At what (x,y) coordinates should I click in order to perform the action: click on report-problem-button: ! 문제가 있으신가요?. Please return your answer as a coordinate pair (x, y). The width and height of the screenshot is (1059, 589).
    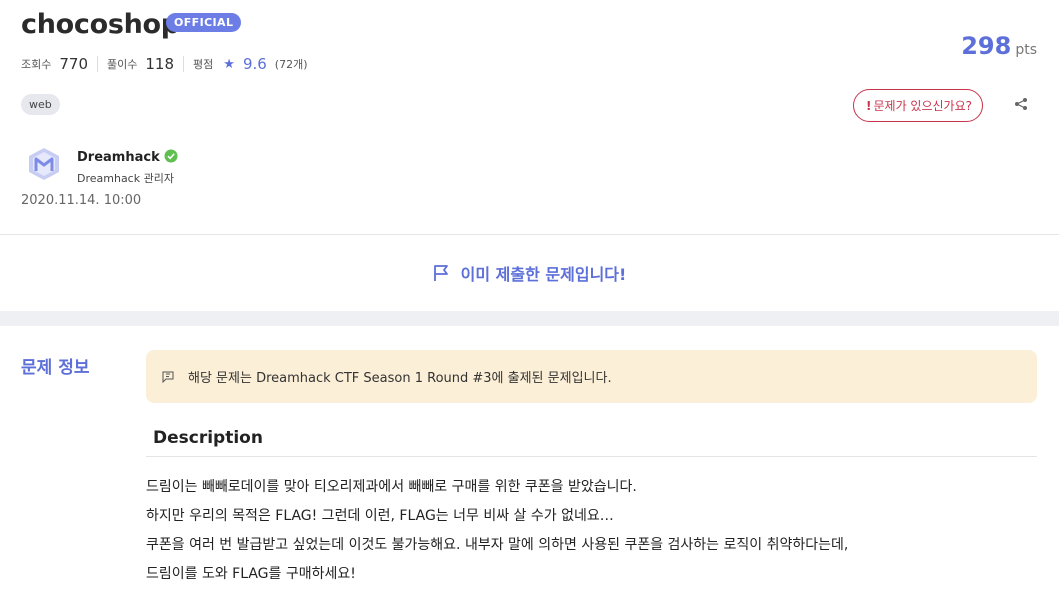
    Looking at the image, I should click on (918, 105).